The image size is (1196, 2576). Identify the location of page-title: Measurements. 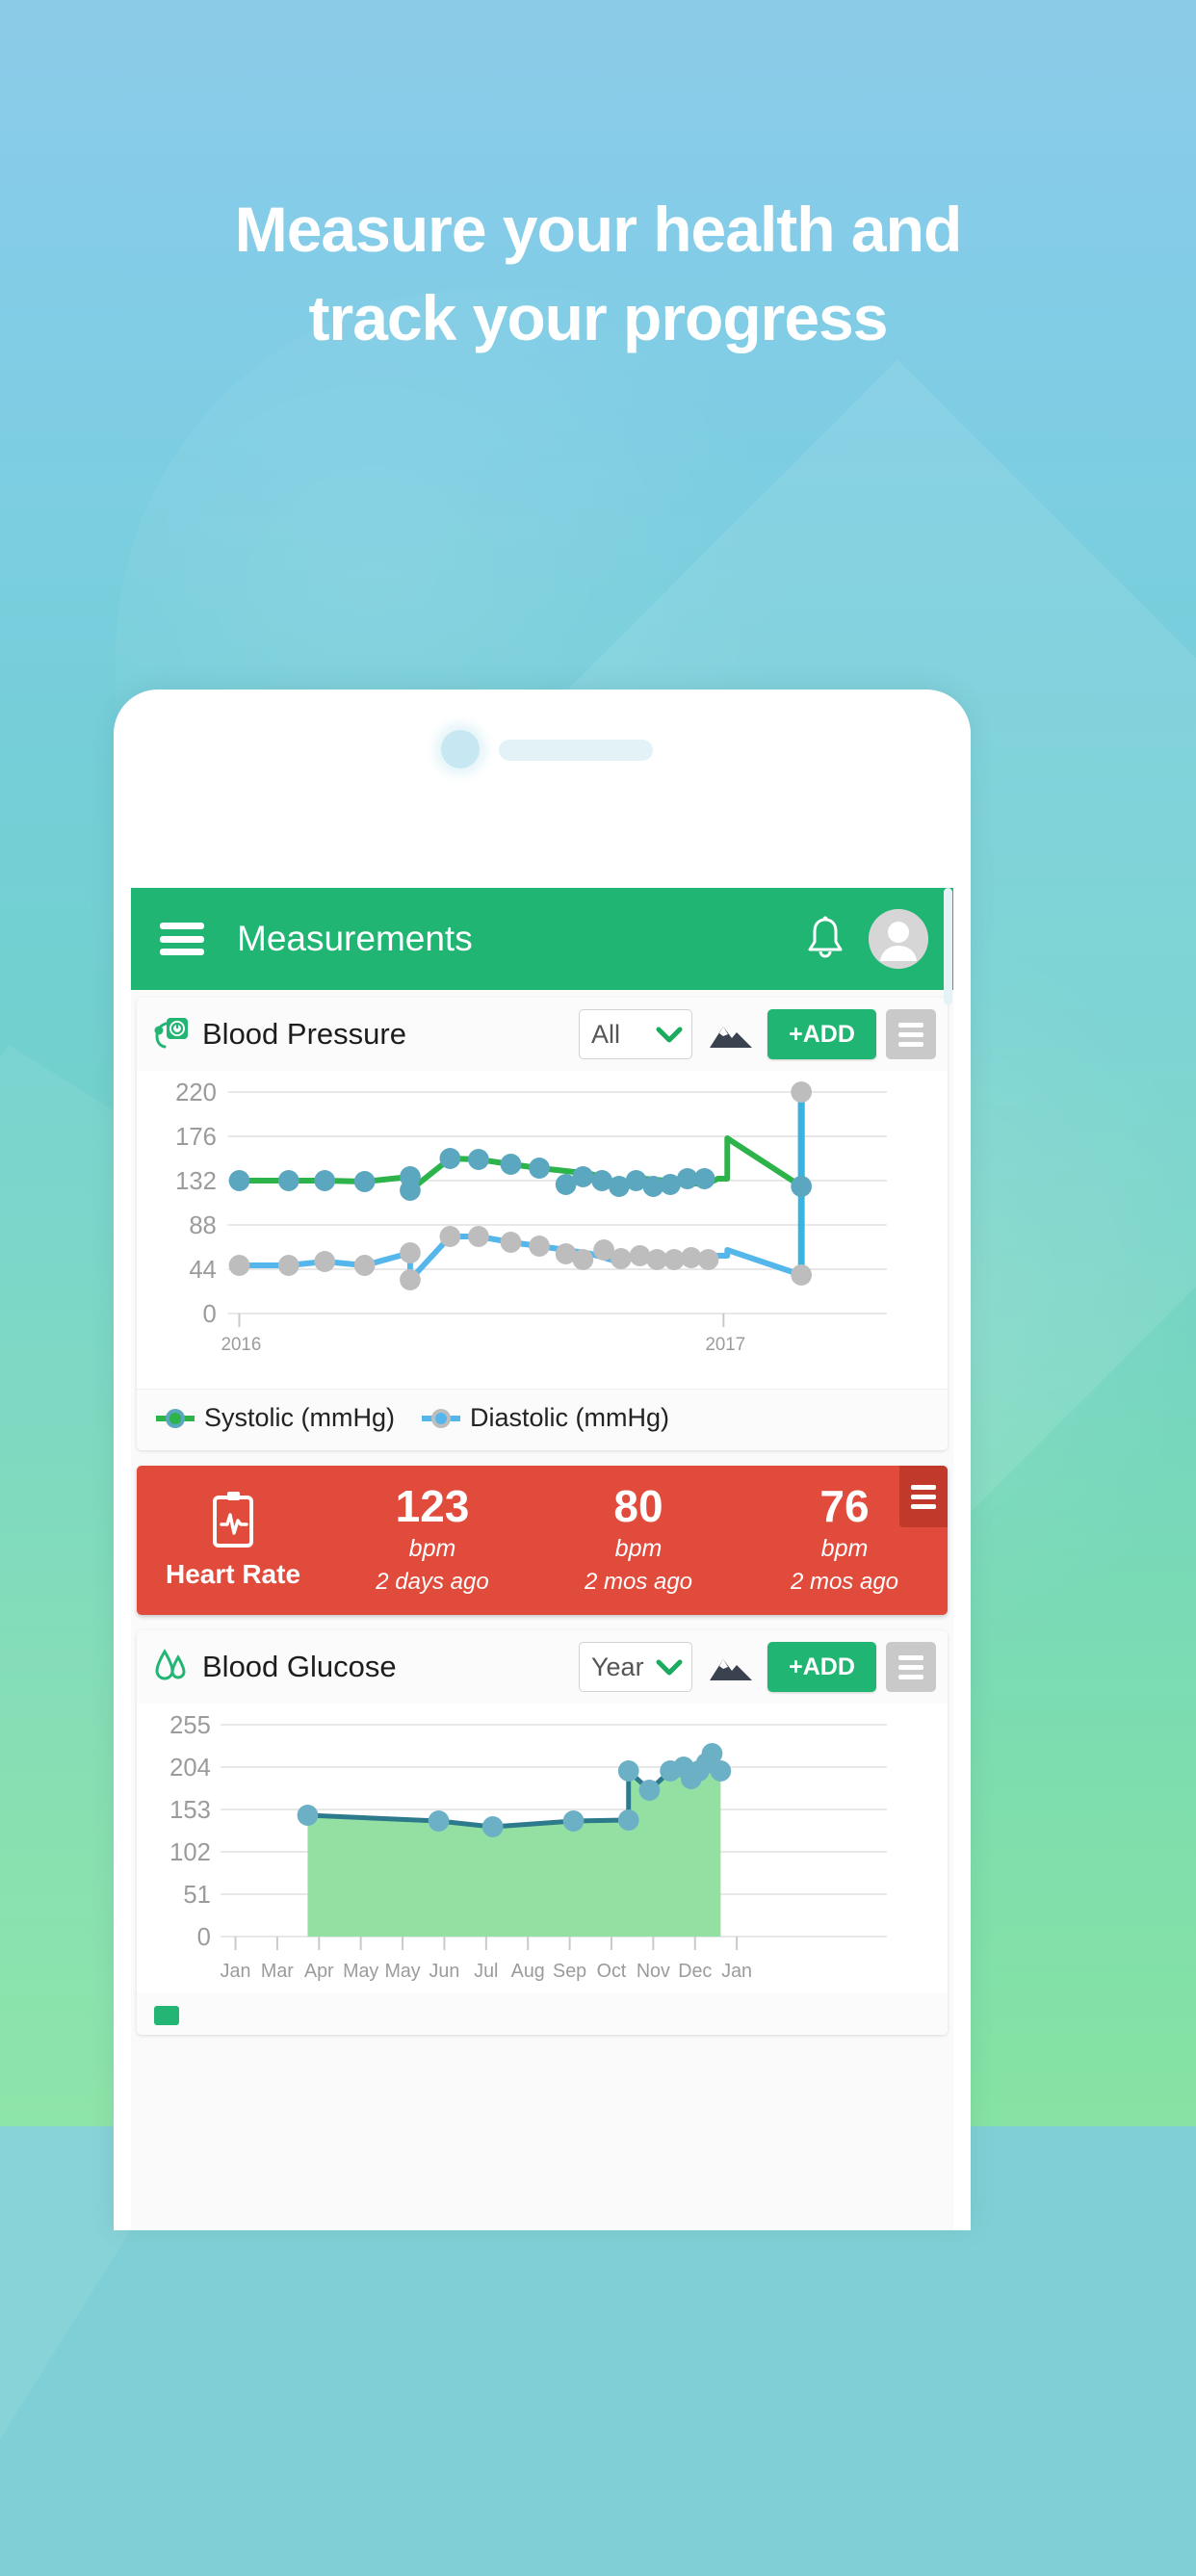
(355, 938).